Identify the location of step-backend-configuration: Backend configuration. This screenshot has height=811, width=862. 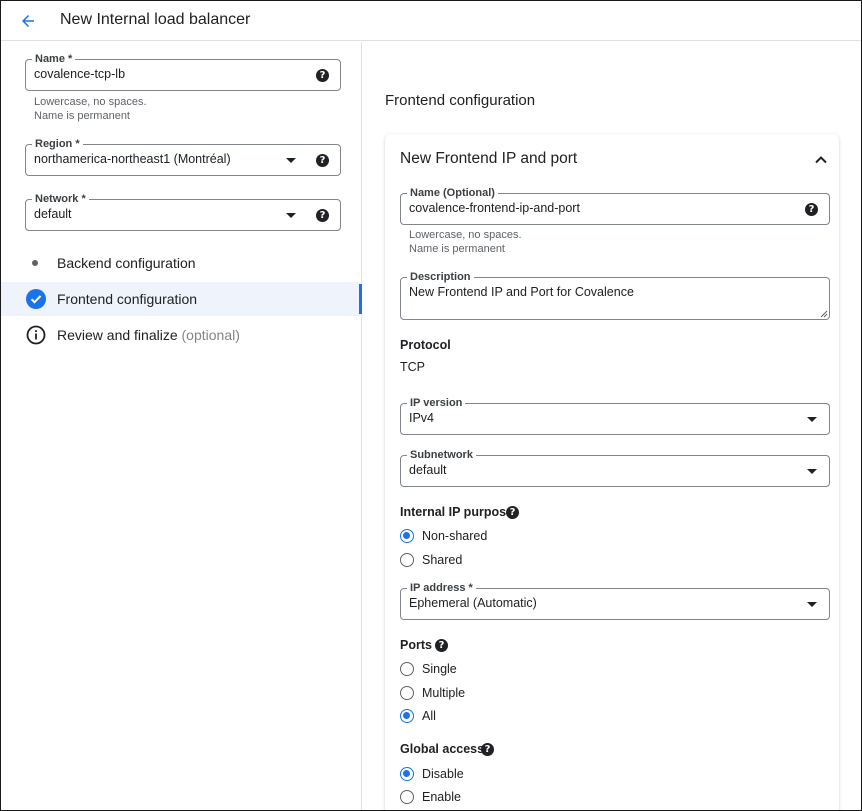
(181, 263).